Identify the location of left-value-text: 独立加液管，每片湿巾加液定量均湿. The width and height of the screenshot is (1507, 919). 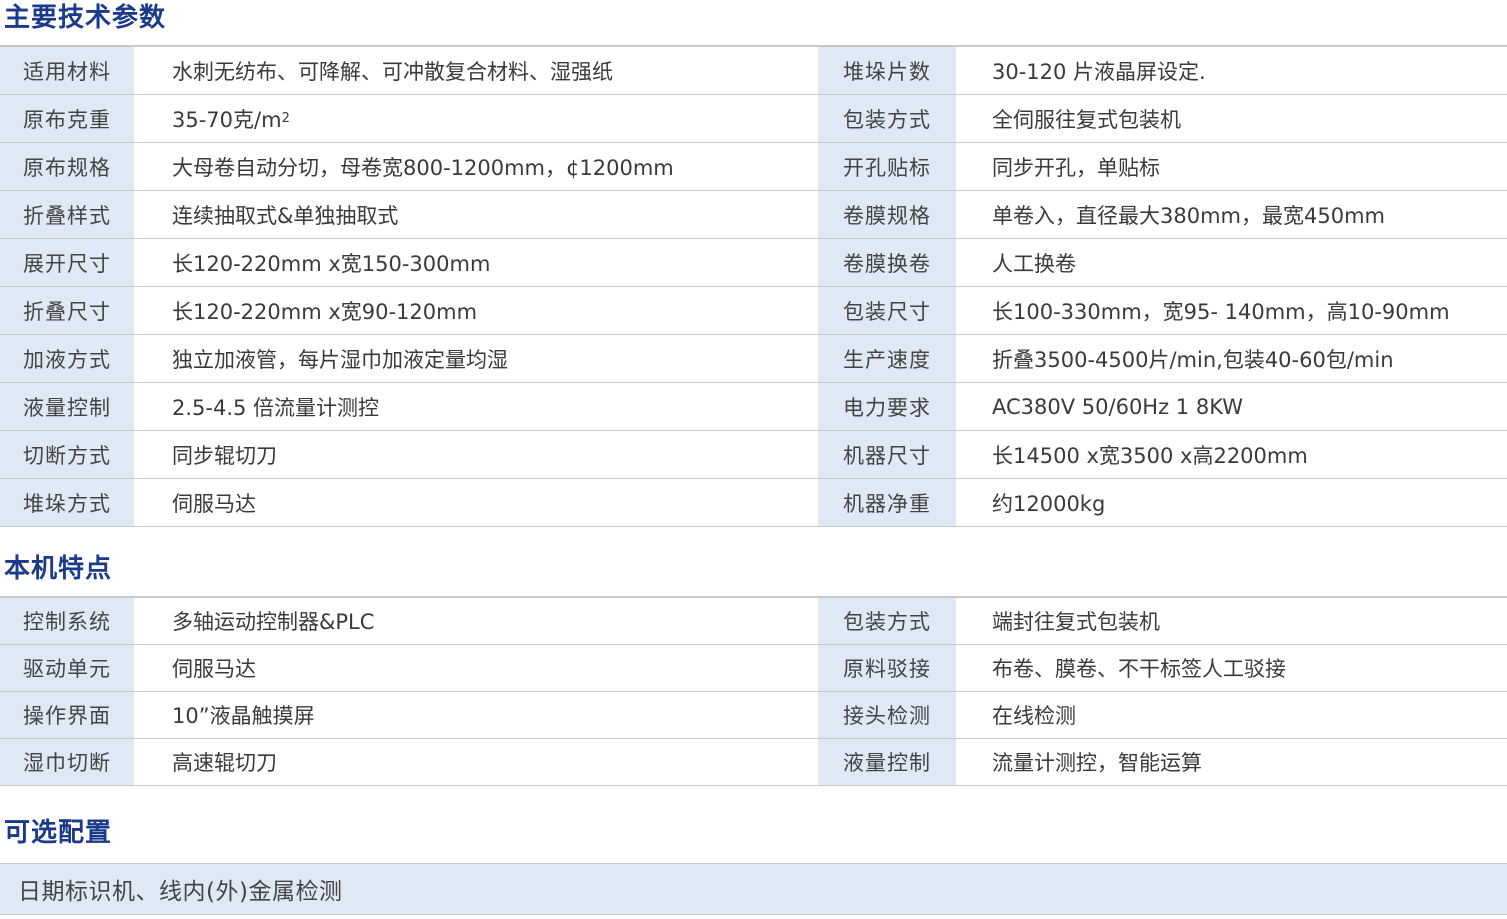
(340, 359).